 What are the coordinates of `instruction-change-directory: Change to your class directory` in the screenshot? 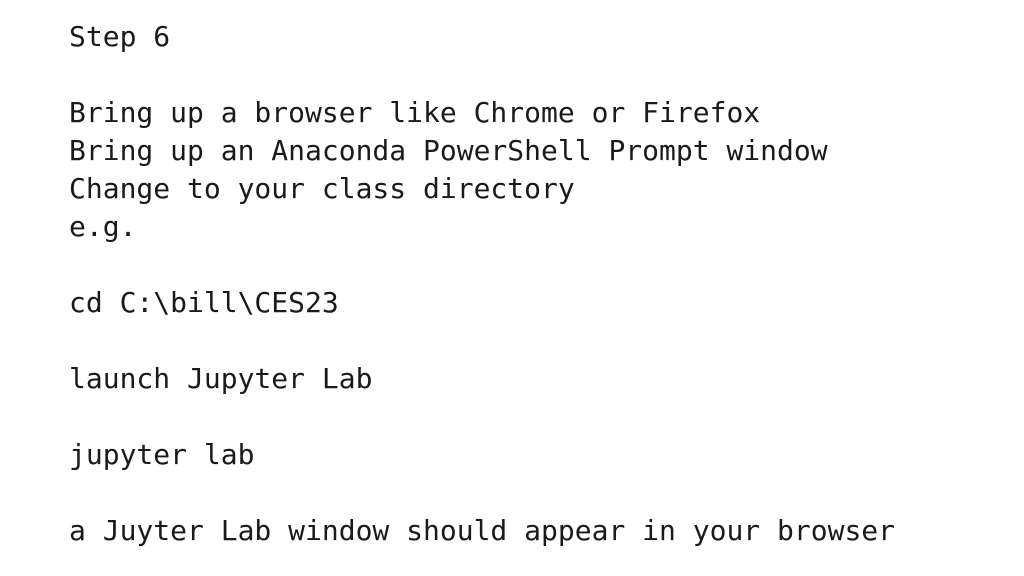 It's located at (322, 188).